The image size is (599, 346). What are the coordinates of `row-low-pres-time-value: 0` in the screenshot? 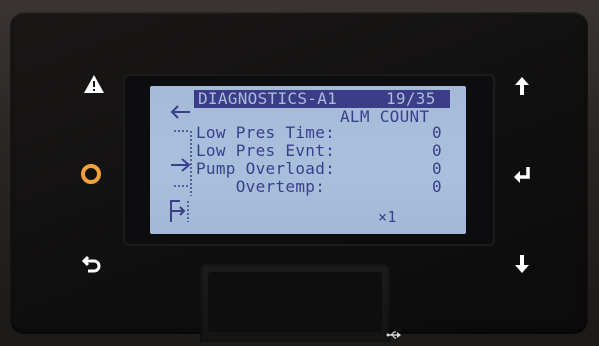 It's located at (437, 132).